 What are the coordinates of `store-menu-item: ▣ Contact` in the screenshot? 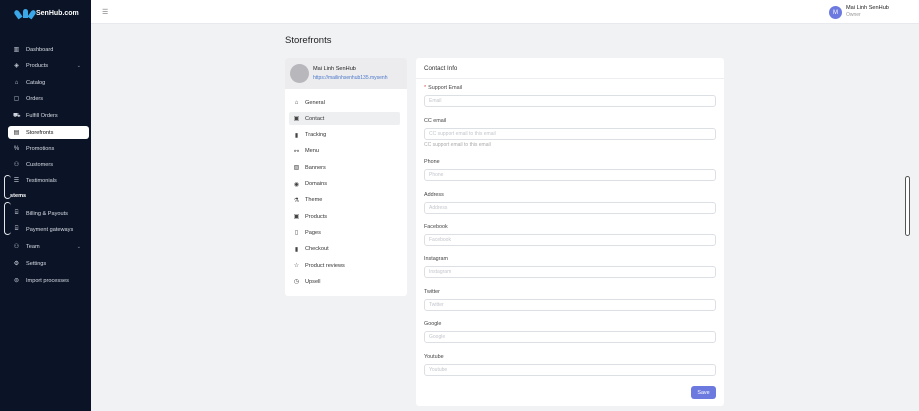 It's located at (344, 119).